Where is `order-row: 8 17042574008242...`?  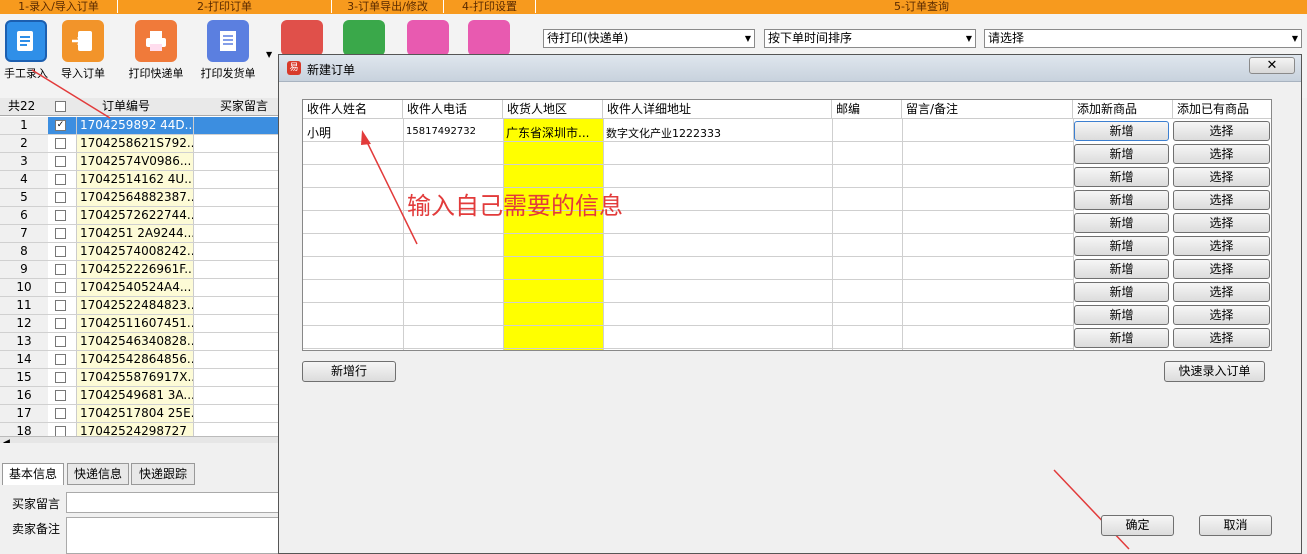 order-row: 8 17042574008242... is located at coordinates (139, 252).